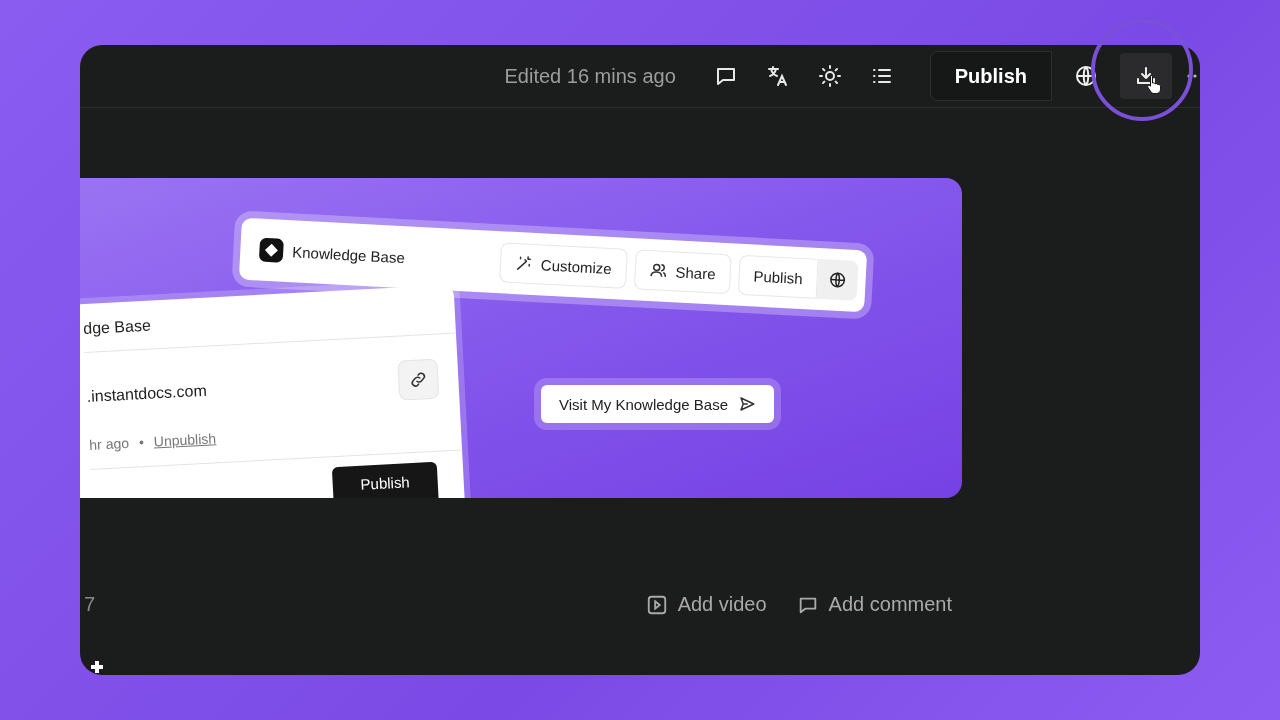  What do you see at coordinates (659, 270) in the screenshot?
I see `users-icon` at bounding box center [659, 270].